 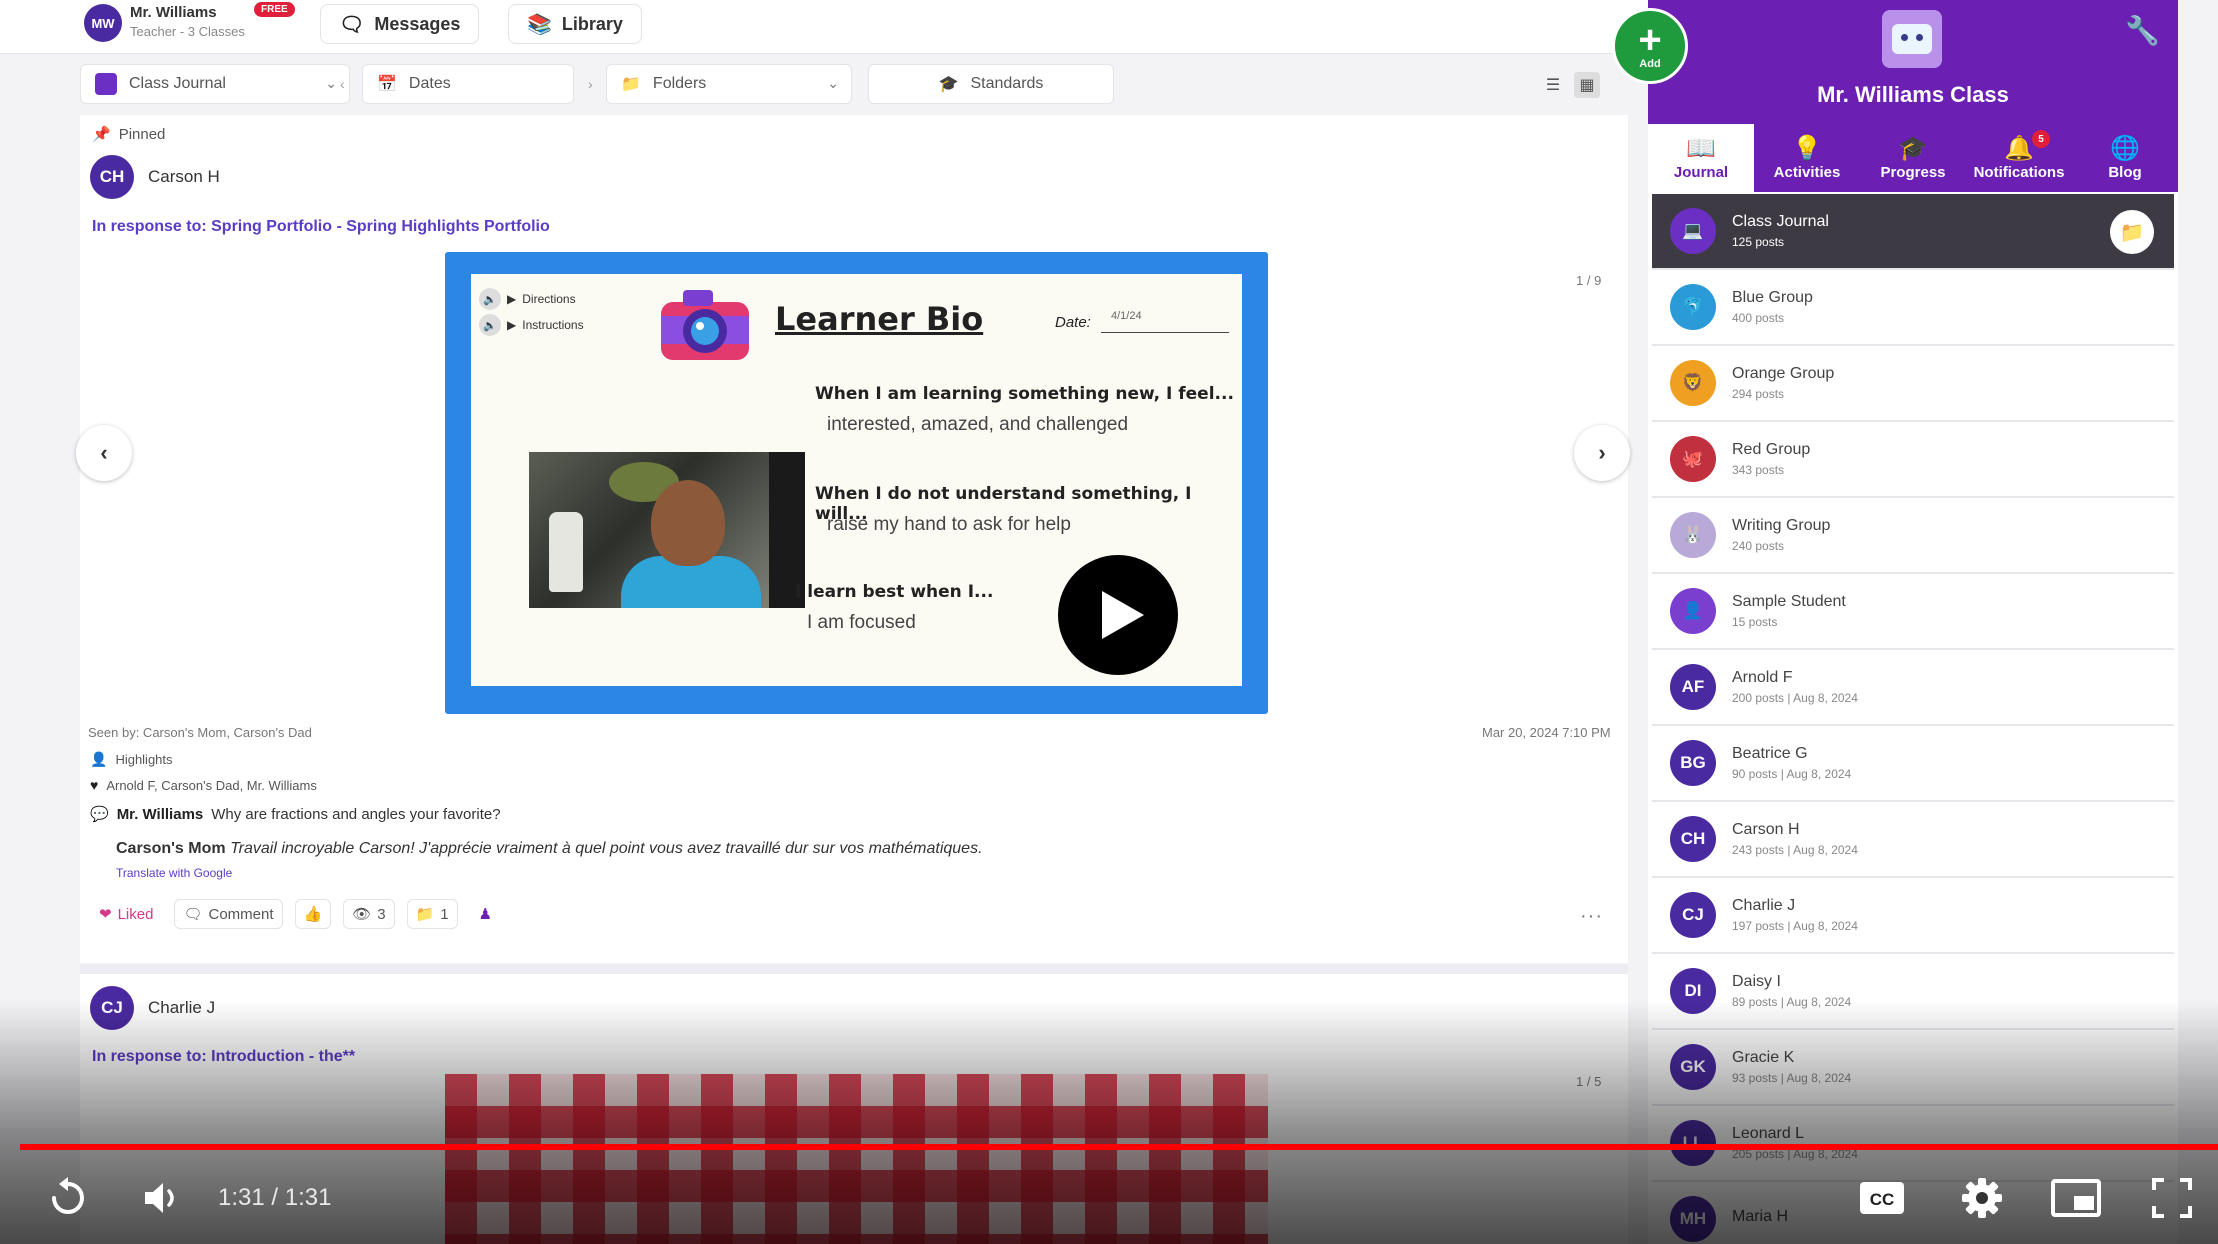 I want to click on liked-by: Arnold F, Carson's Dad, Mr. Williams, so click(x=211, y=785).